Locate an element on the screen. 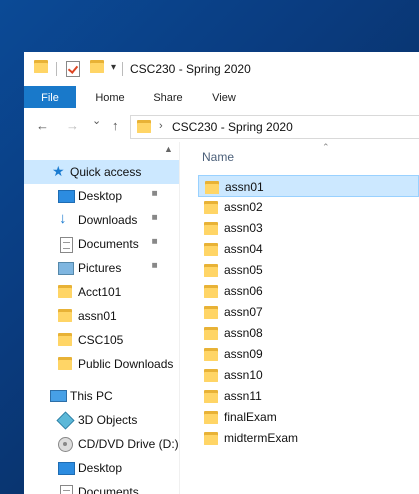 The image size is (419, 494). file-name: assn11 is located at coordinates (243, 396).